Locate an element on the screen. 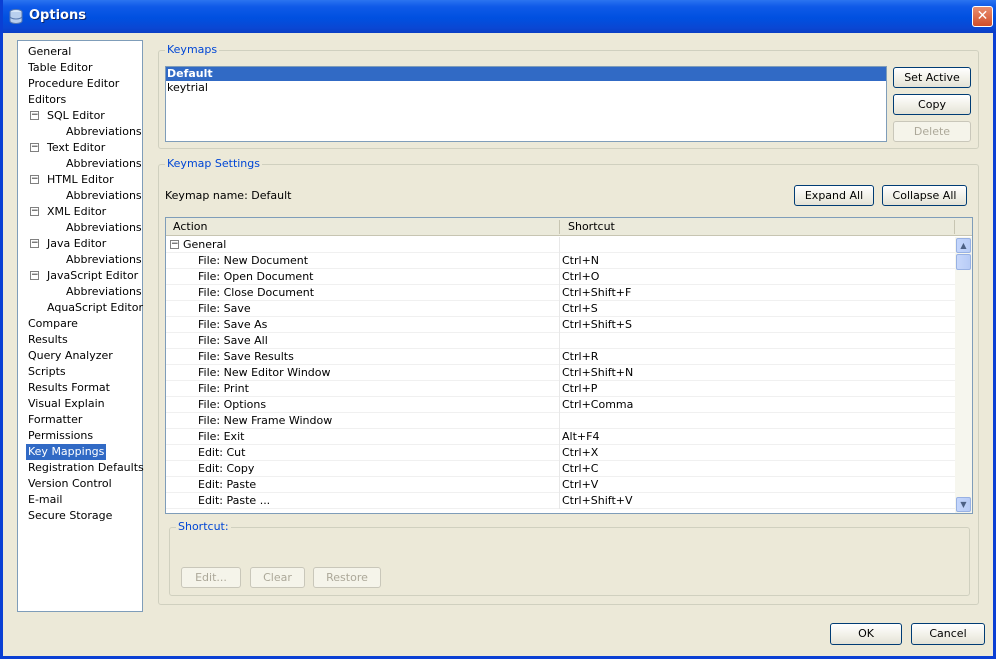 The height and width of the screenshot is (659, 996). scrollbar-thumb is located at coordinates (963, 262).